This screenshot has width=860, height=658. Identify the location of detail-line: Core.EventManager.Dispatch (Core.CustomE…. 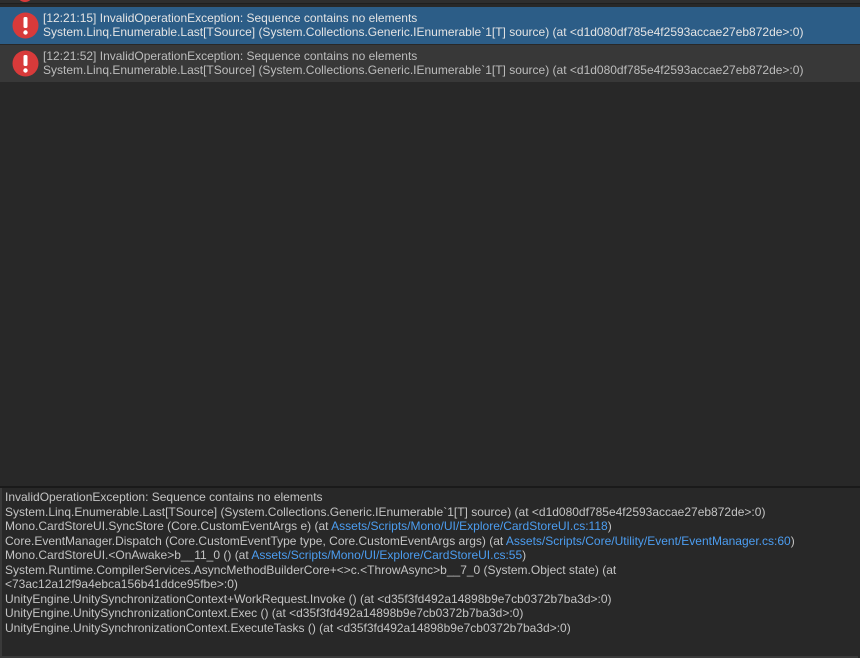
(400, 540).